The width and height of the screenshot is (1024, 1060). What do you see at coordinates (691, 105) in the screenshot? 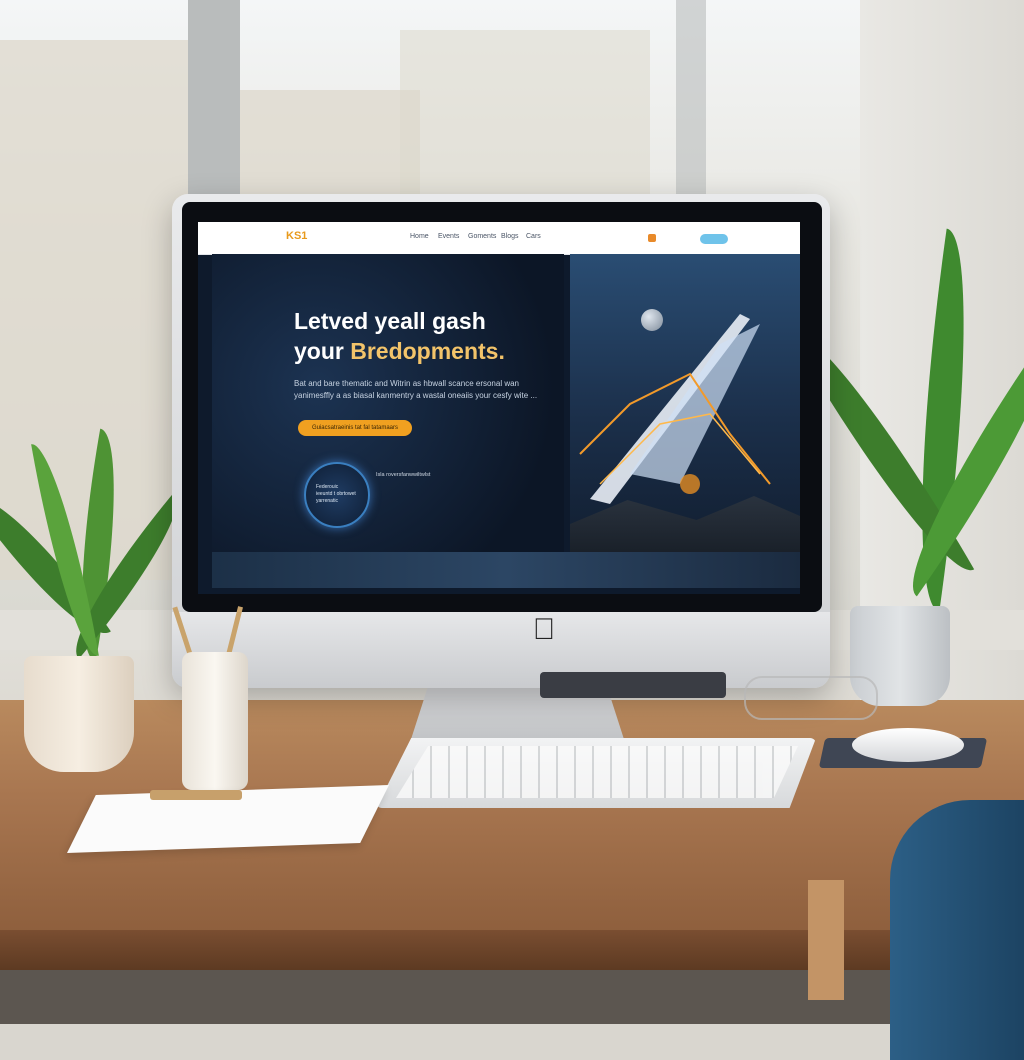
I see `window-mullion-right` at bounding box center [691, 105].